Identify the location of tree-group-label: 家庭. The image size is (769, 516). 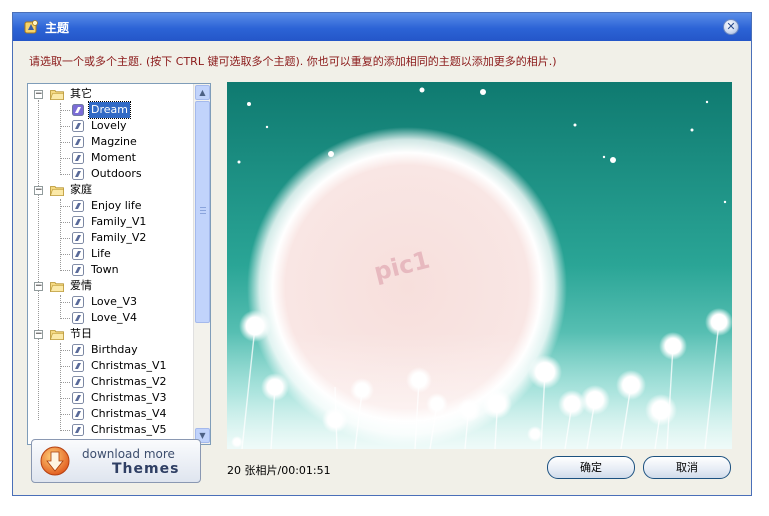
(81, 189).